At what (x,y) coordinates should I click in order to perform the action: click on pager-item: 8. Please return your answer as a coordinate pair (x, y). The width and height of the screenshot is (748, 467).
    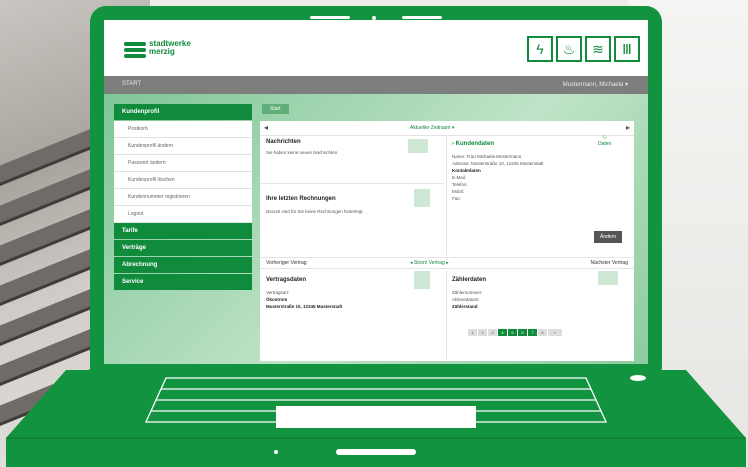
    Looking at the image, I should click on (542, 332).